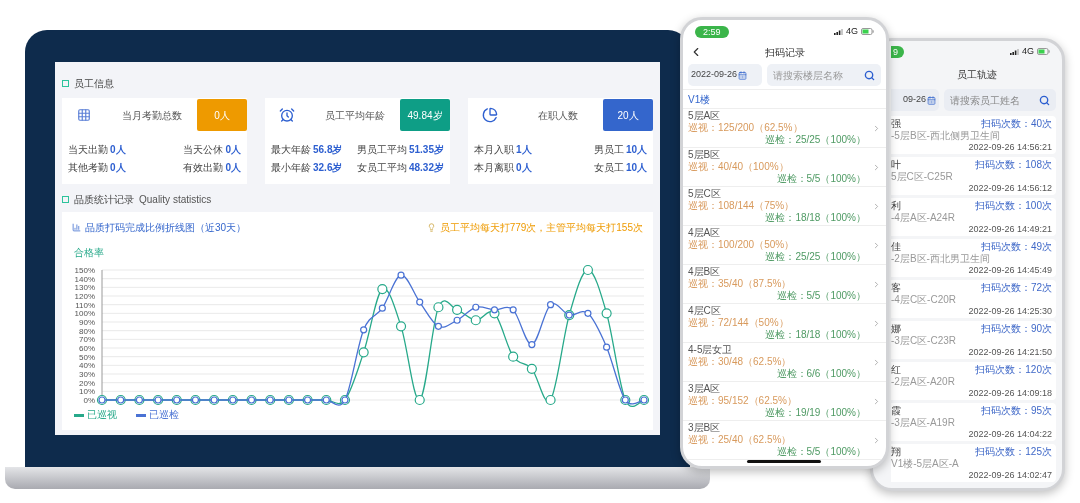 The height and width of the screenshot is (503, 1080). Describe the element at coordinates (291, 168) in the screenshot. I see `stat-detail-label: 最小年龄` at that location.